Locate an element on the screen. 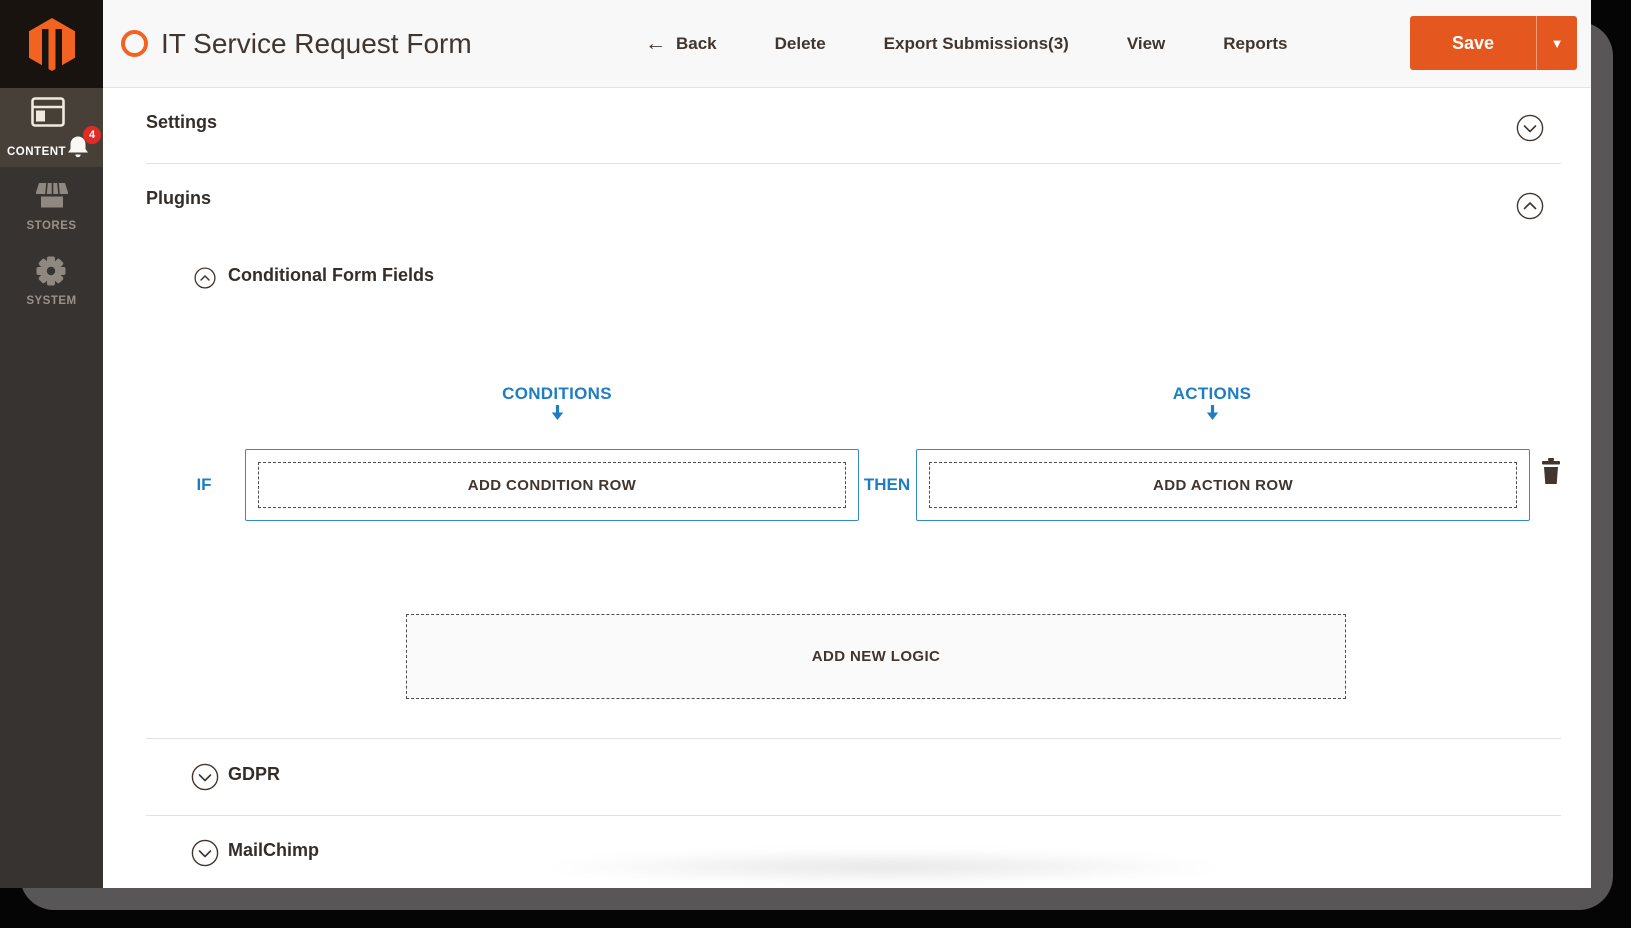 The image size is (1631, 928). delete-logic-button is located at coordinates (1551, 471).